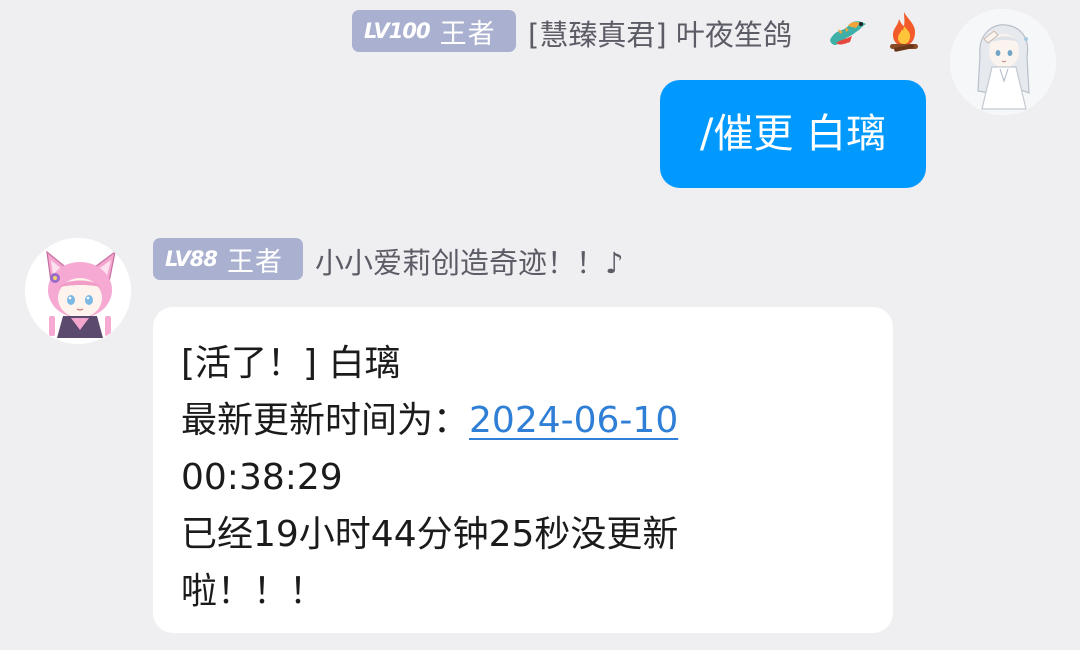 Image resolution: width=1080 pixels, height=650 pixels. I want to click on update-time-label: 最新更新时间为：, so click(325, 420).